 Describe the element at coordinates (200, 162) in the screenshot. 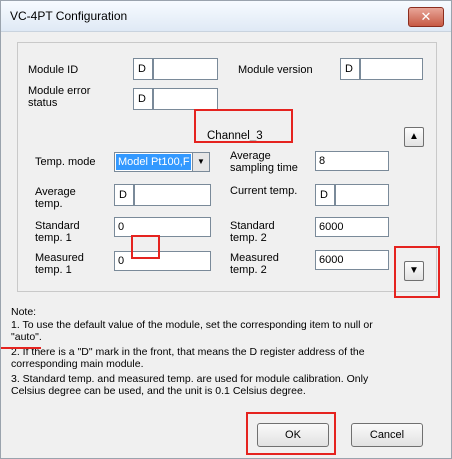

I see `chevron-down-icon: ▼` at that location.